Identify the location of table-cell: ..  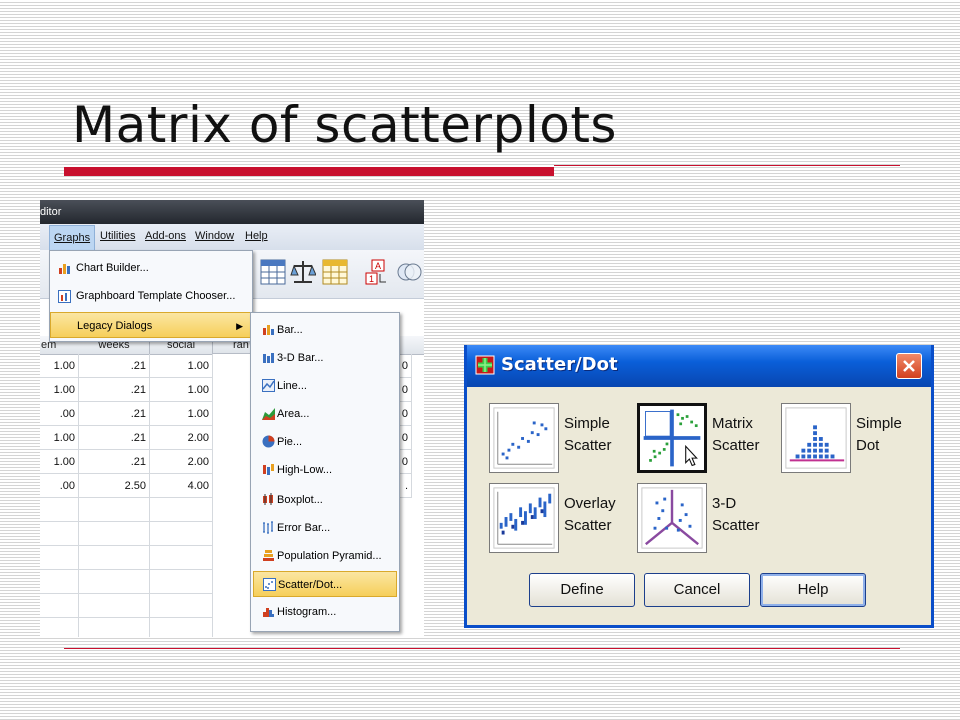
(405, 486).